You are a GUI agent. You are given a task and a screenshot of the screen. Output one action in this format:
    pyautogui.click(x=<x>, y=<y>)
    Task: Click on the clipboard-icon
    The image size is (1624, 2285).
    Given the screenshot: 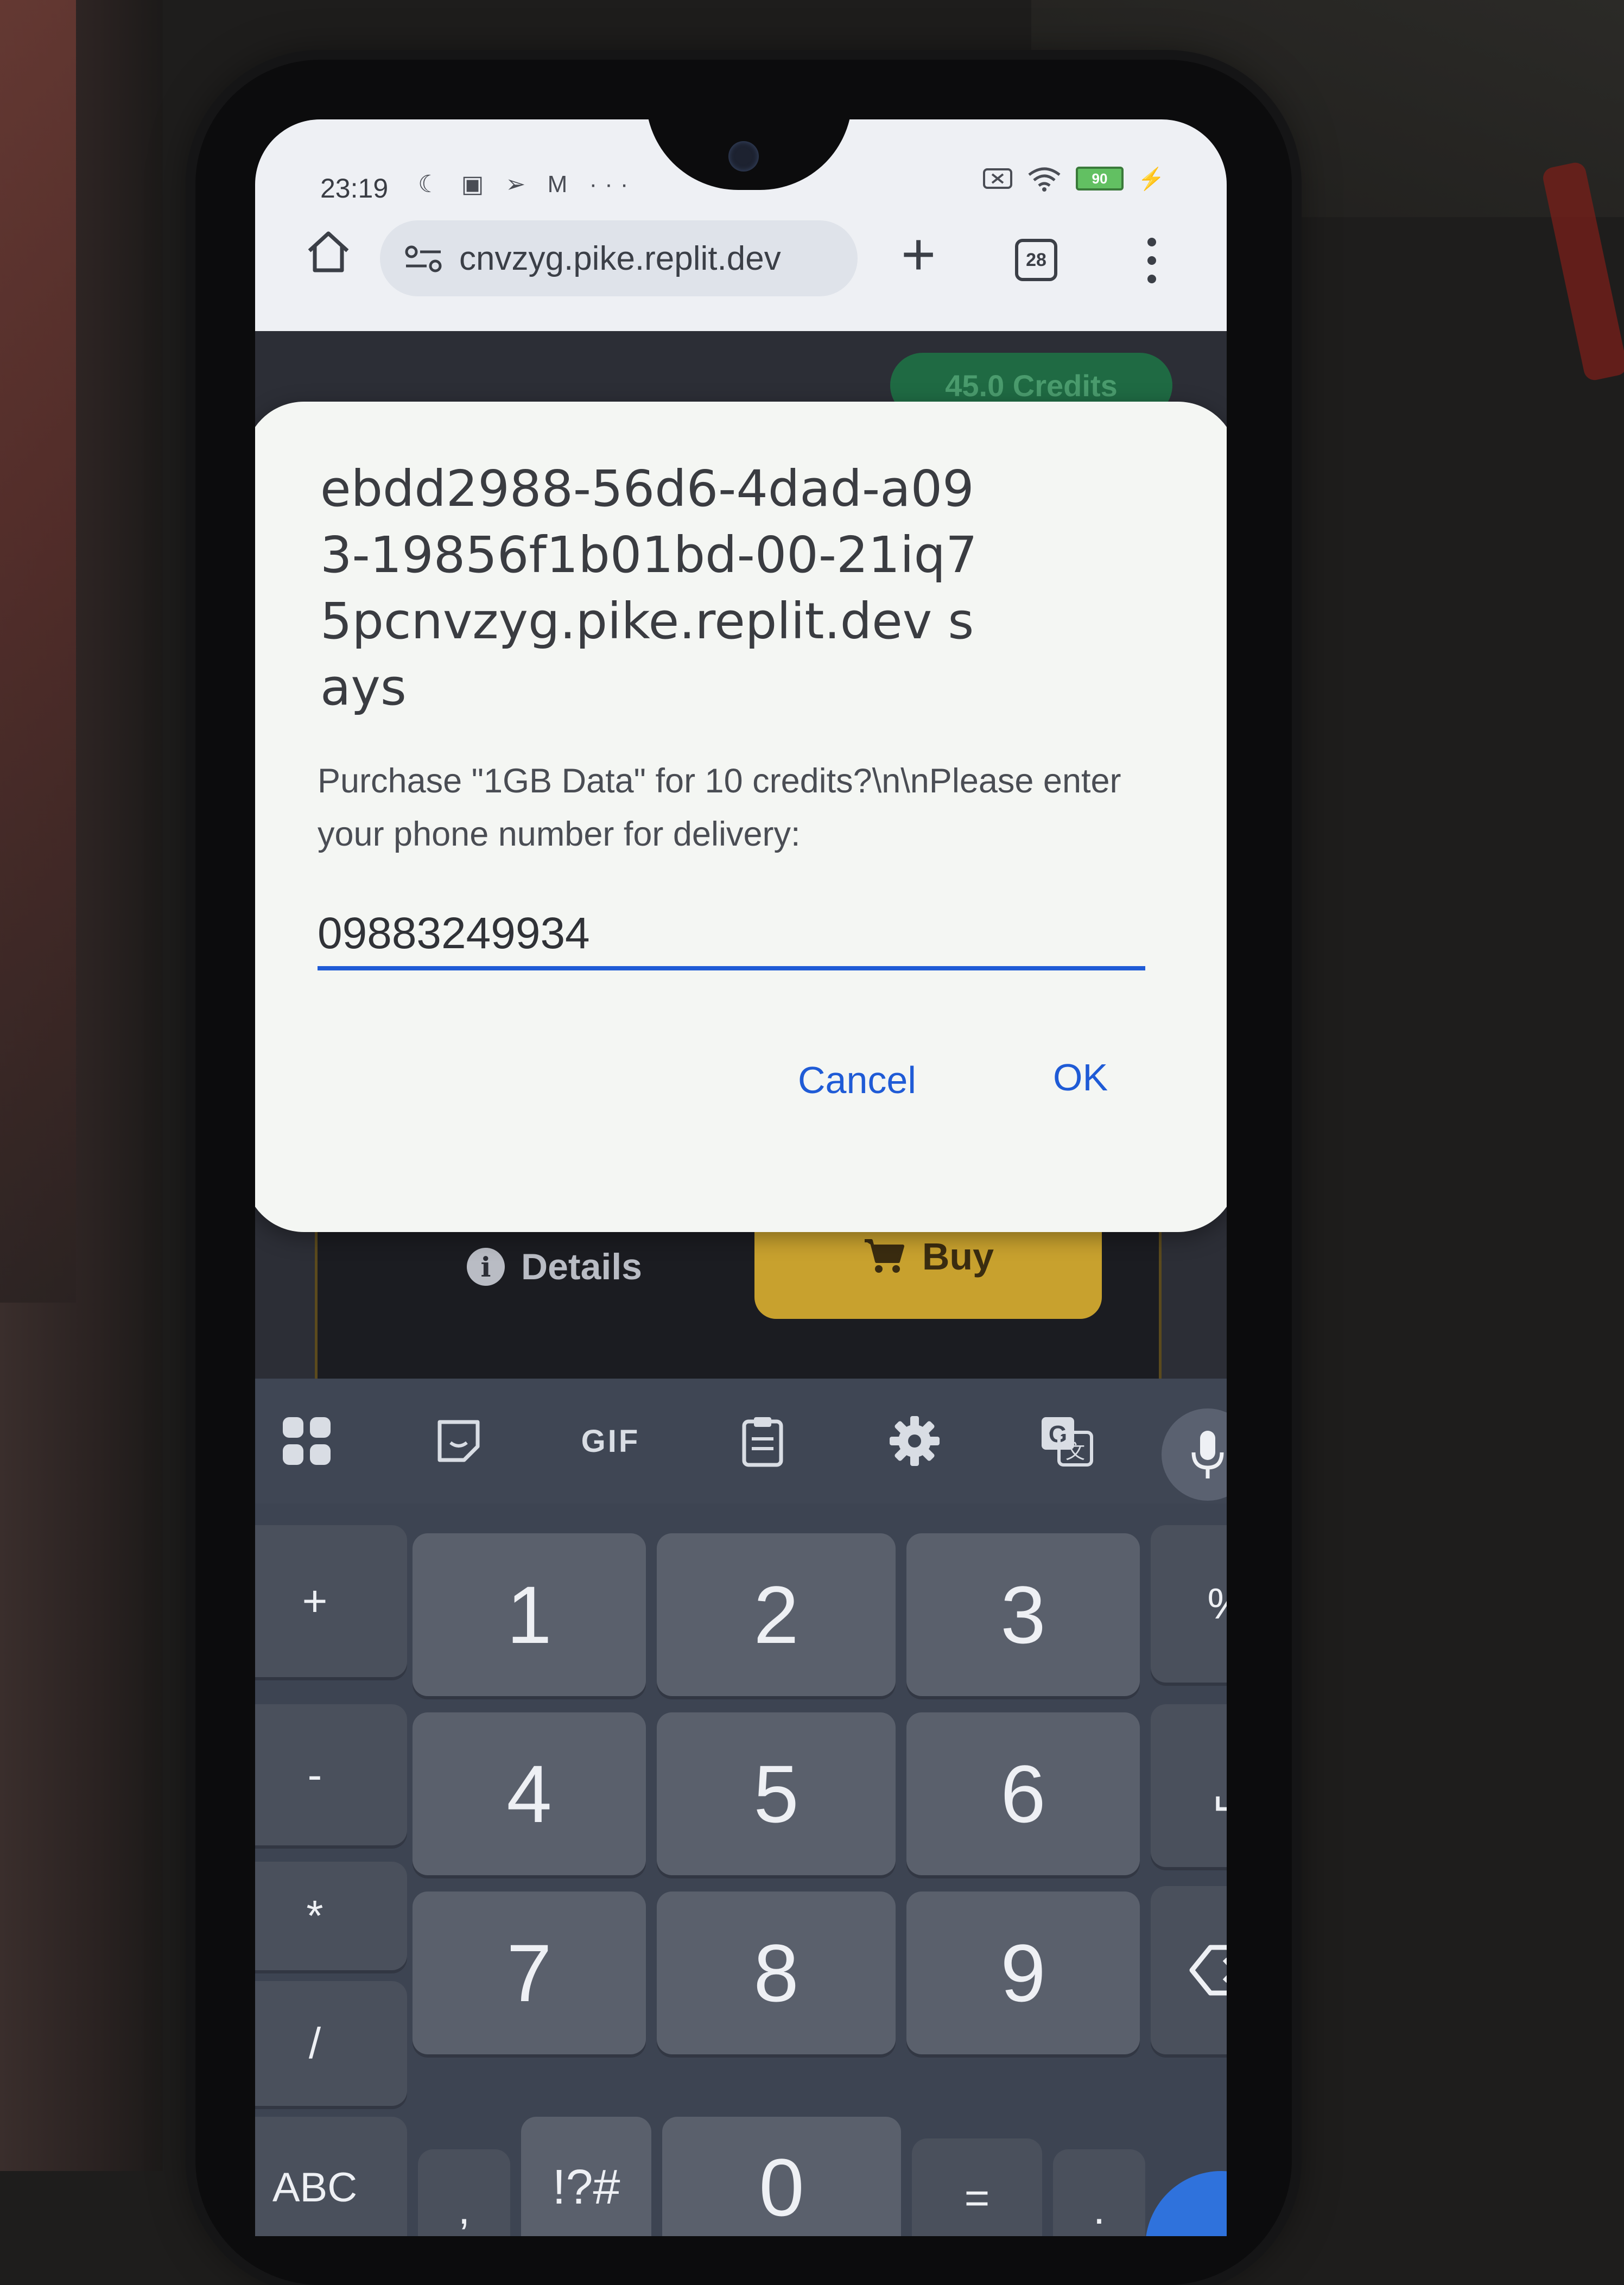 What is the action you would take?
    pyautogui.click(x=762, y=1441)
    